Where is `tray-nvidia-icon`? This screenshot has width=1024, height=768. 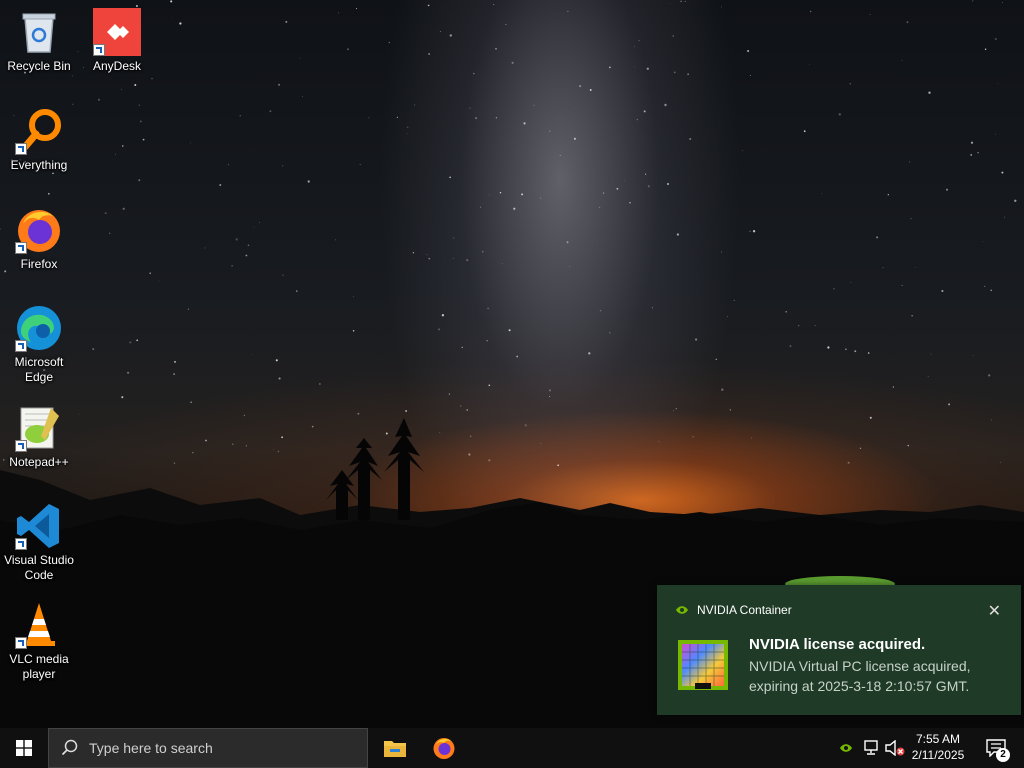 tray-nvidia-icon is located at coordinates (846, 748).